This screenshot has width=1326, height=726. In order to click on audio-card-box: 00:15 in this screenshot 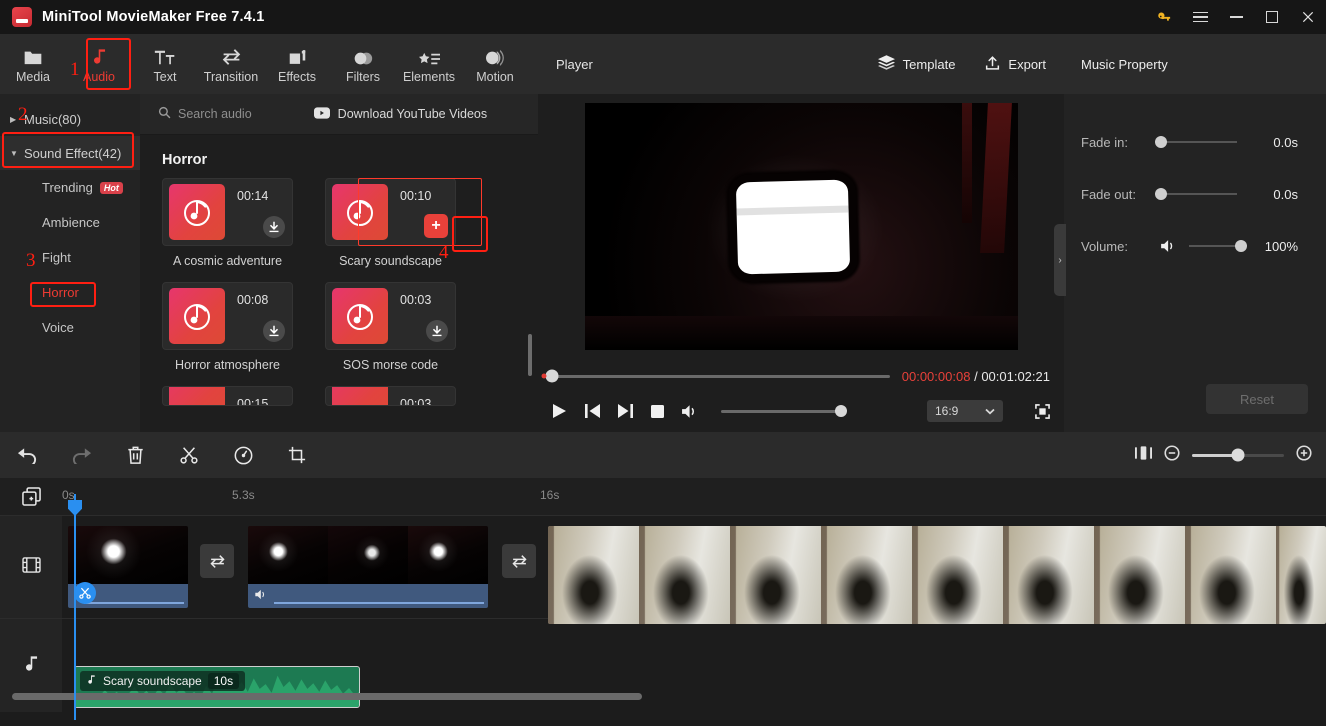, I will do `click(227, 396)`.